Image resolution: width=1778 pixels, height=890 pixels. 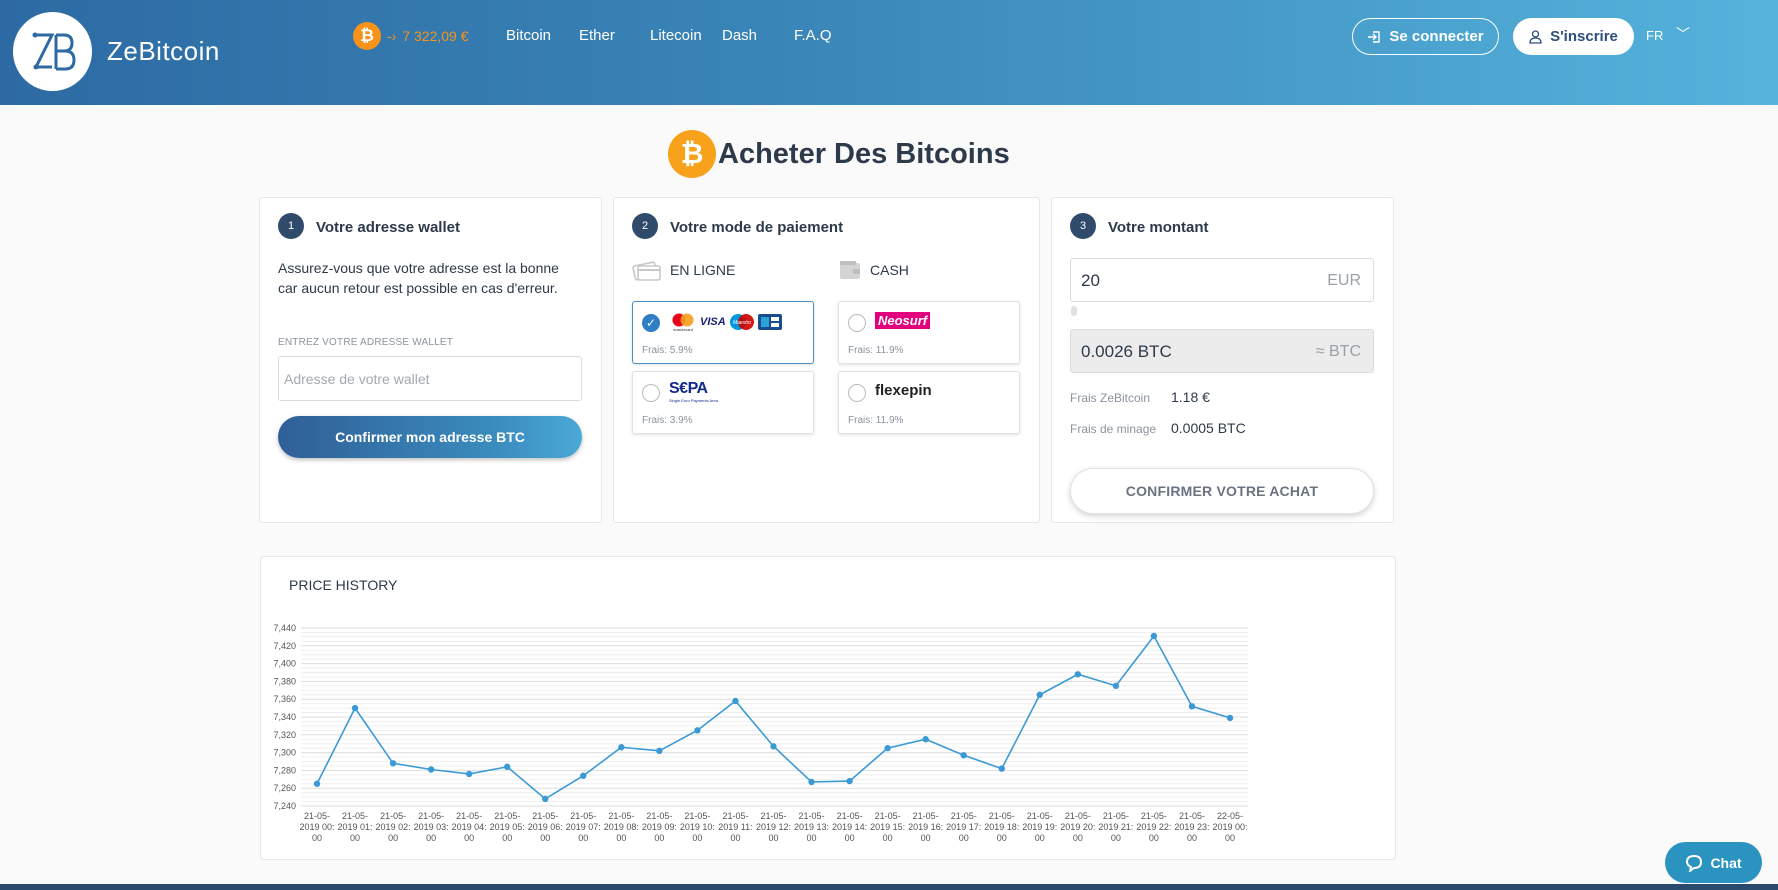 What do you see at coordinates (528, 35) in the screenshot?
I see `nav-bitcoin: Bitcoin` at bounding box center [528, 35].